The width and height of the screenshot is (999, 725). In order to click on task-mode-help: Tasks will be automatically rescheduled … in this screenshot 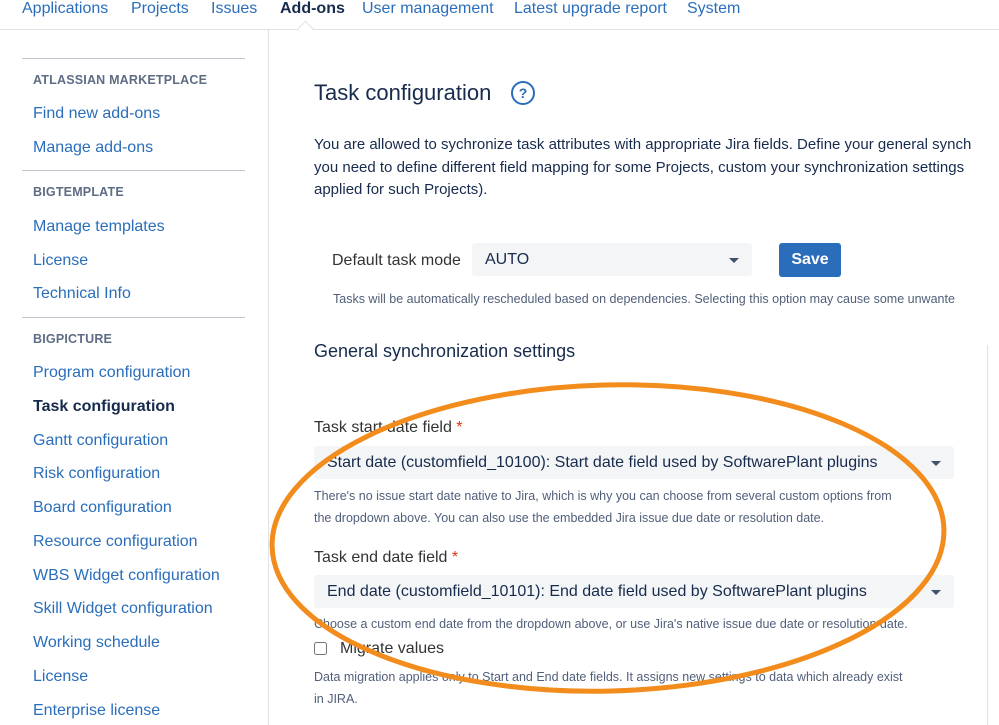, I will do `click(644, 299)`.